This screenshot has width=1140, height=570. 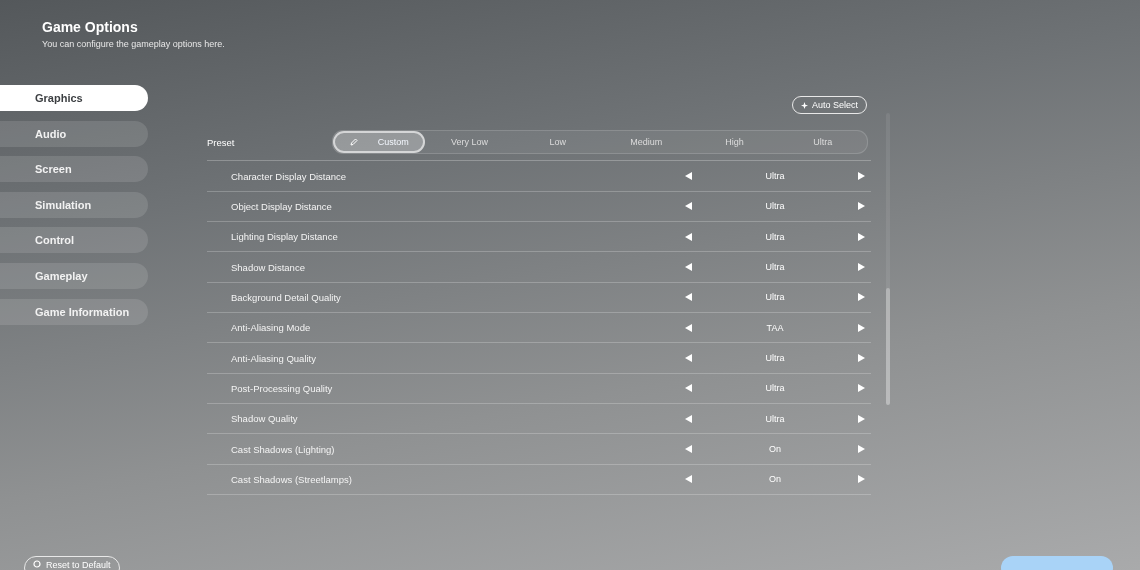 I want to click on setting-label: Post-Processing Quality, so click(x=282, y=388).